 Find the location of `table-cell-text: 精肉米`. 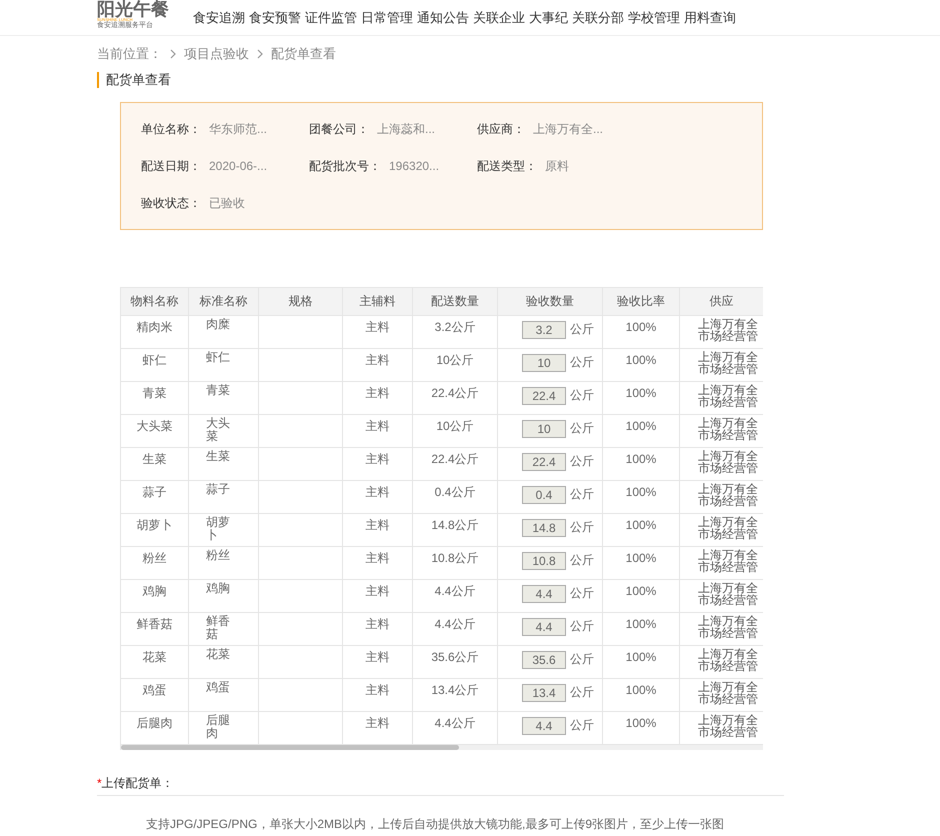

table-cell-text: 精肉米 is located at coordinates (154, 327).